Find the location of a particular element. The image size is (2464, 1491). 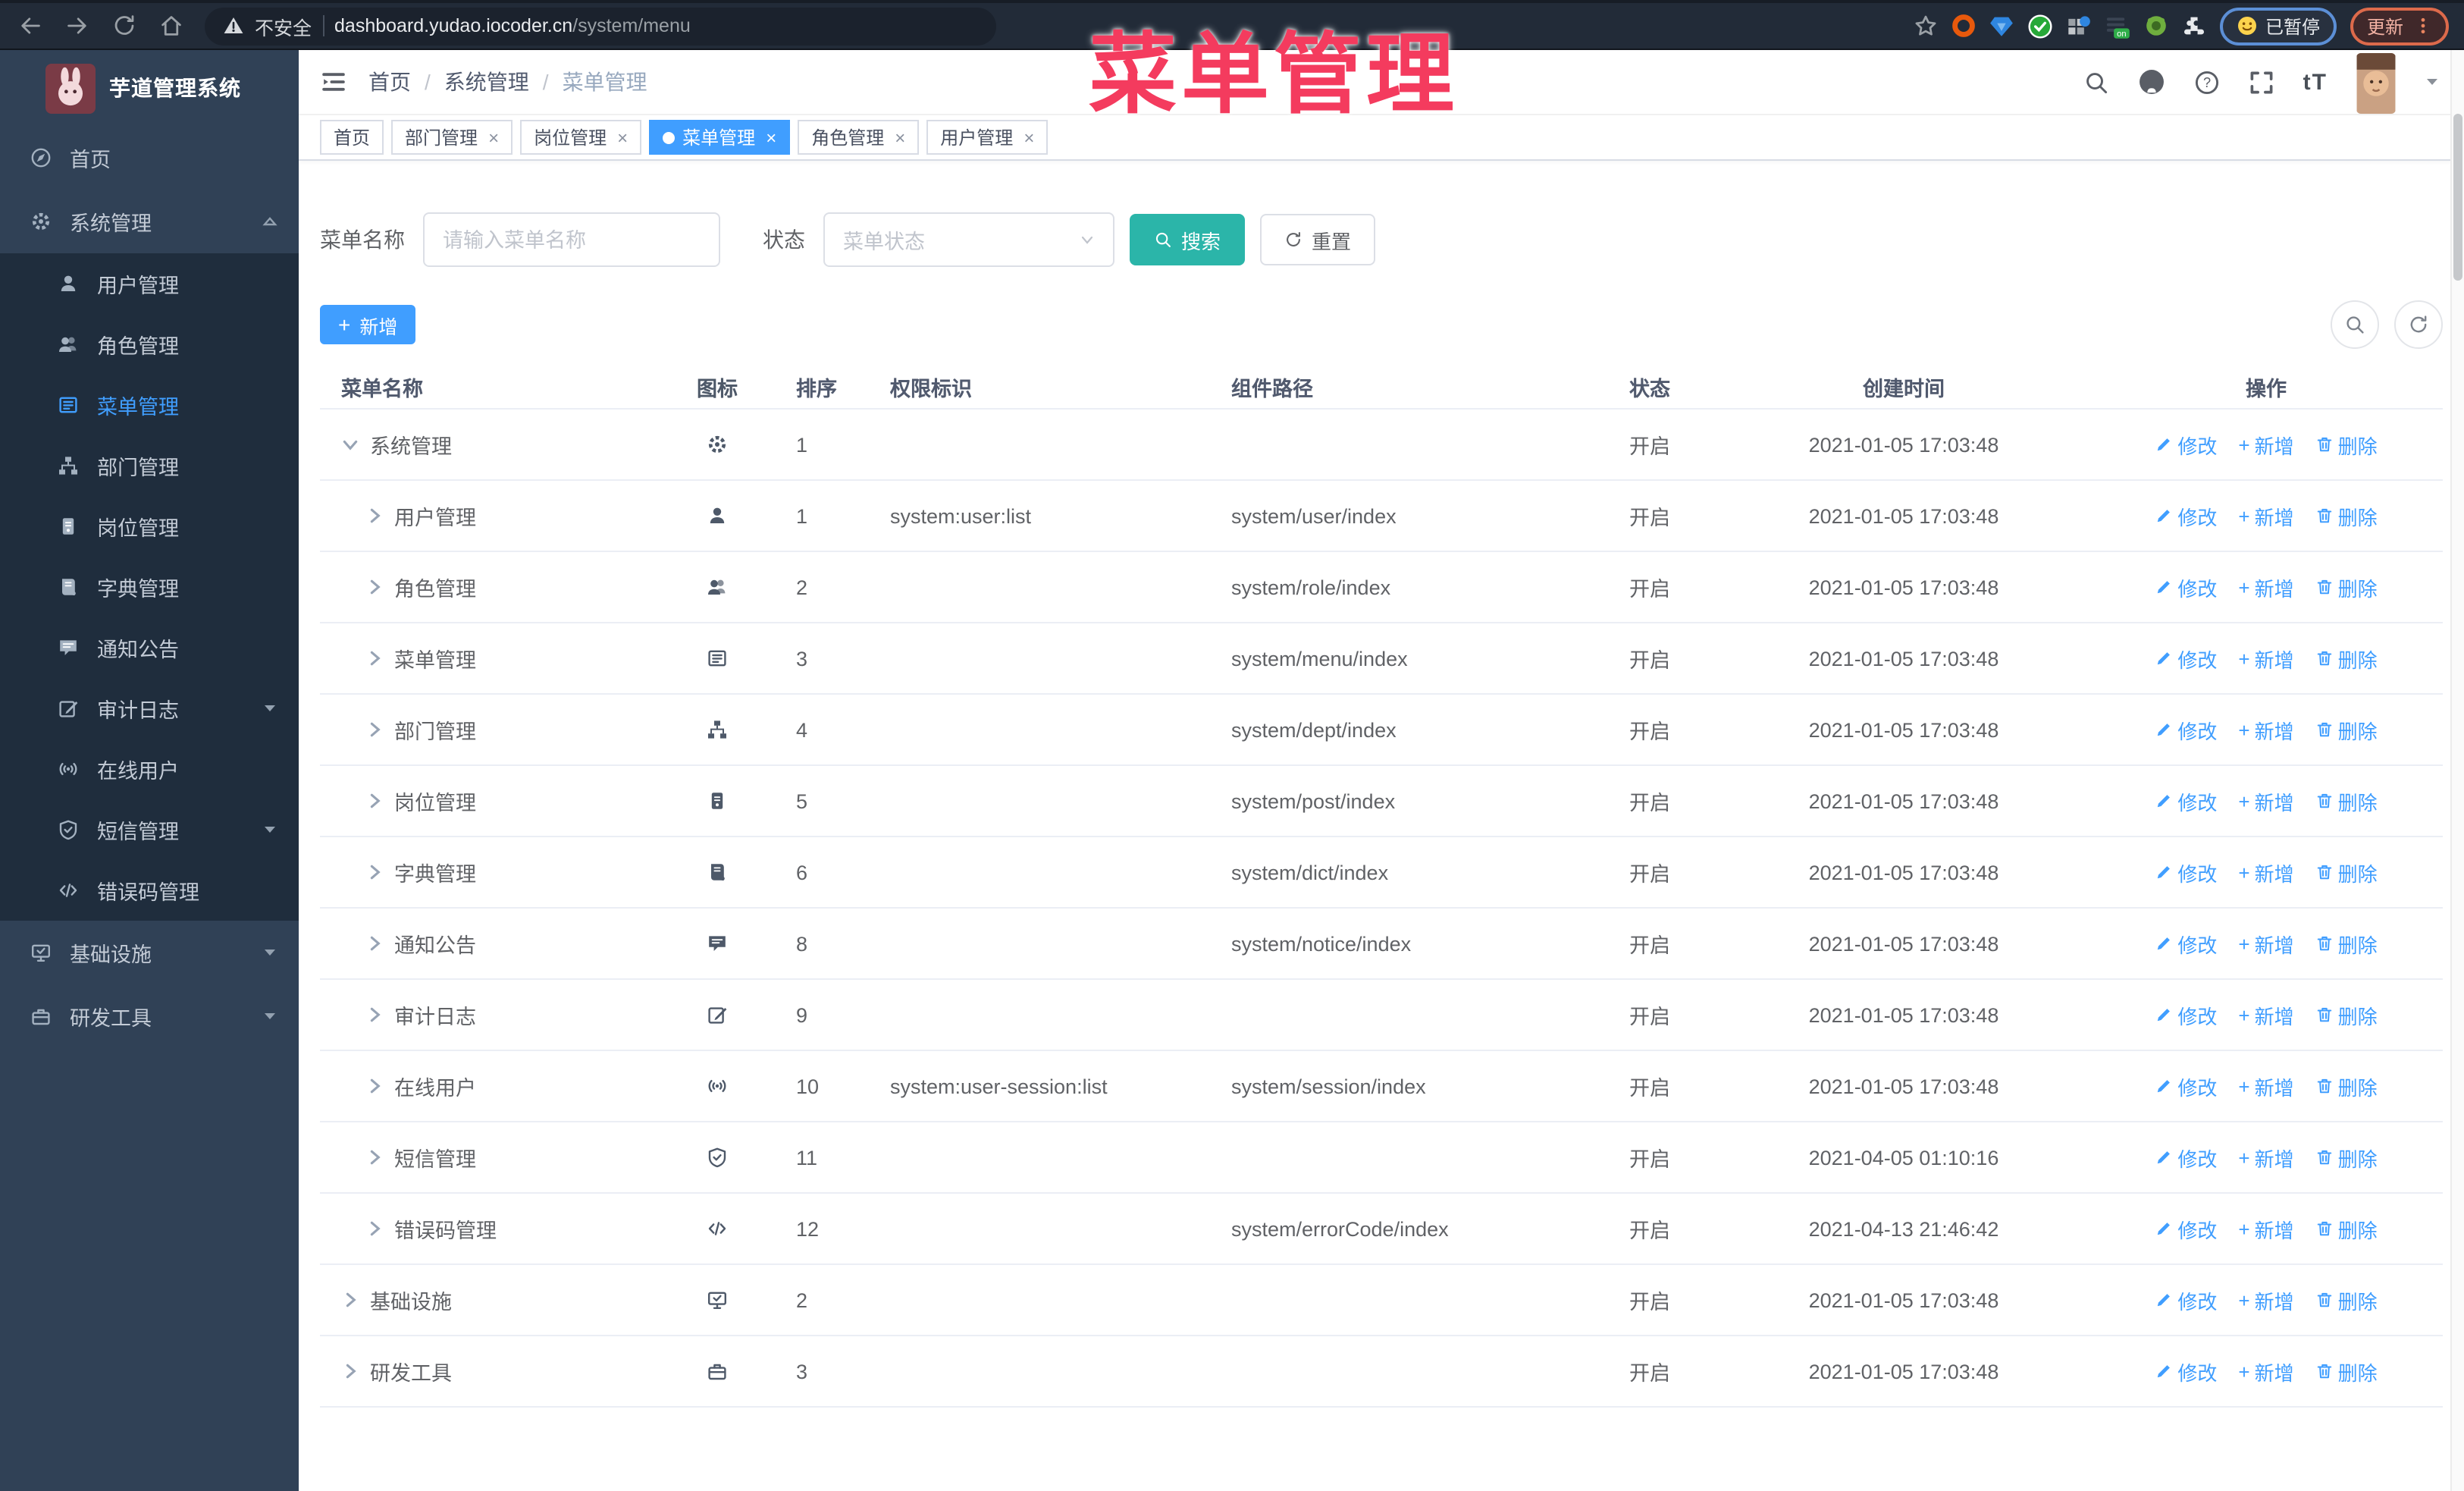

reset-button: 重置 is located at coordinates (1318, 239).